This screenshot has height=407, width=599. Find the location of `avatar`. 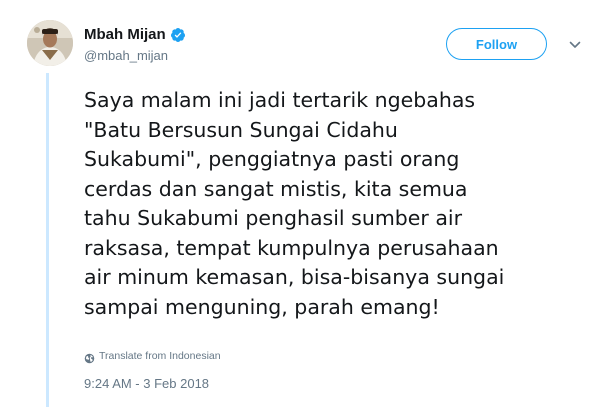

avatar is located at coordinates (50, 43).